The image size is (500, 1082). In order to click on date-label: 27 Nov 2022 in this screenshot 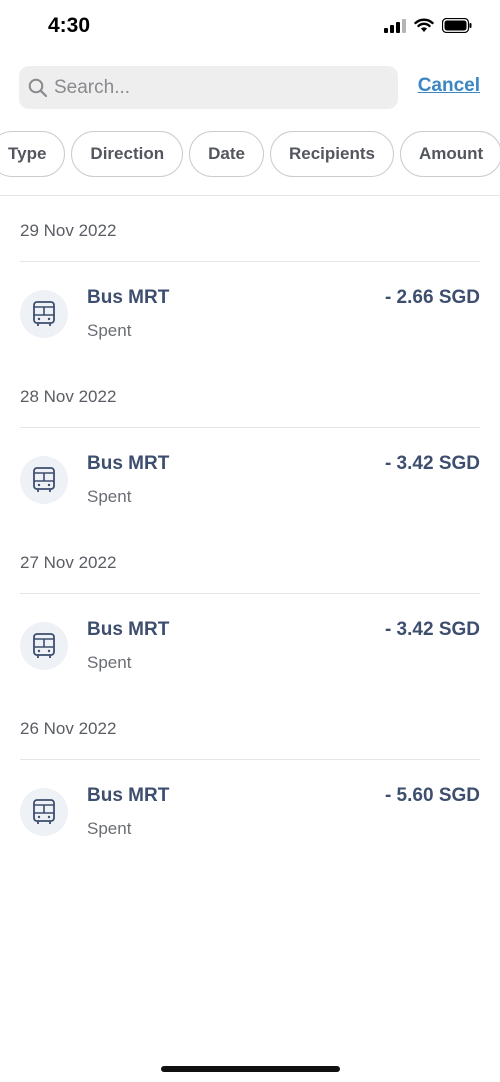, I will do `click(68, 562)`.